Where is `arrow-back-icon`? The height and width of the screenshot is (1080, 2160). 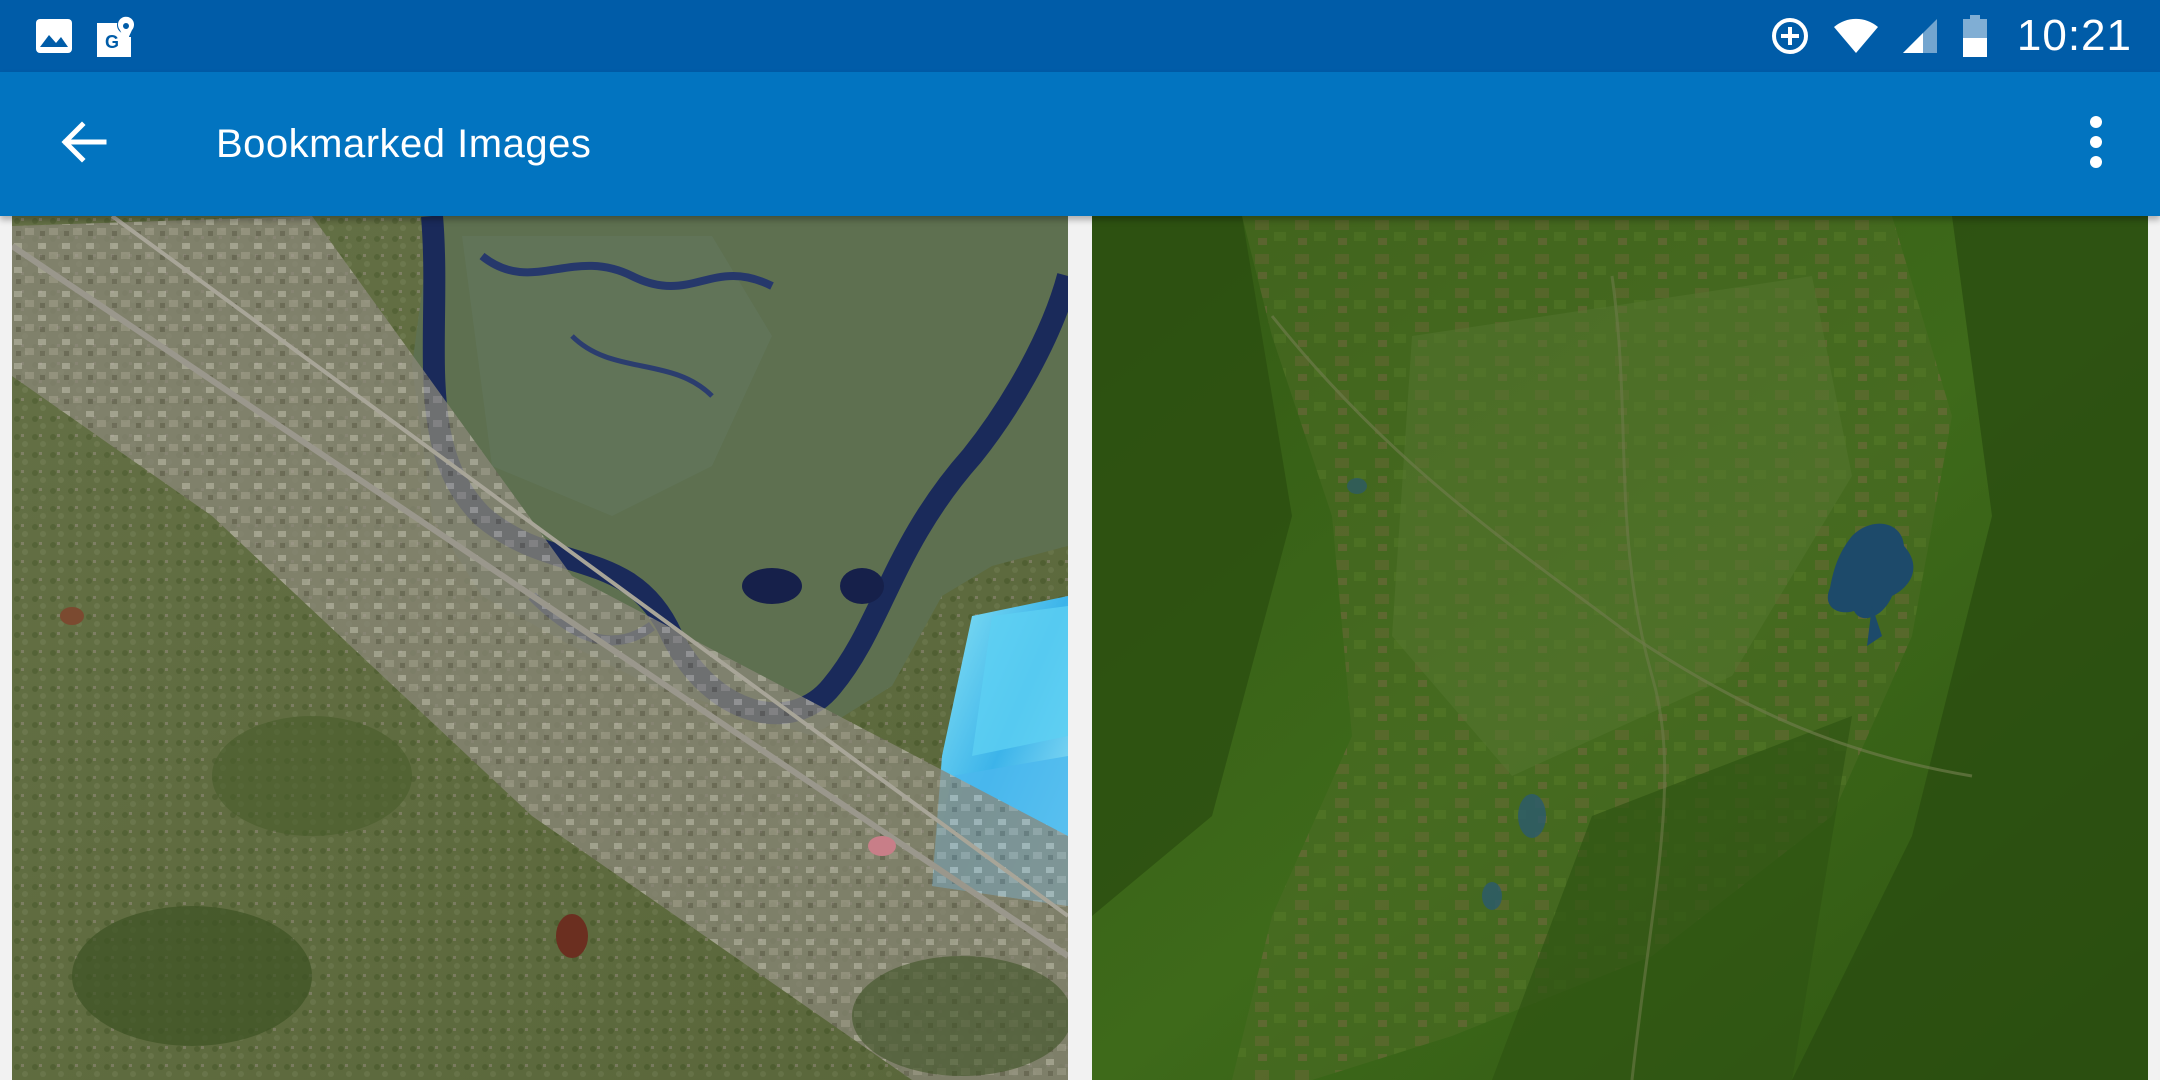 arrow-back-icon is located at coordinates (84, 144).